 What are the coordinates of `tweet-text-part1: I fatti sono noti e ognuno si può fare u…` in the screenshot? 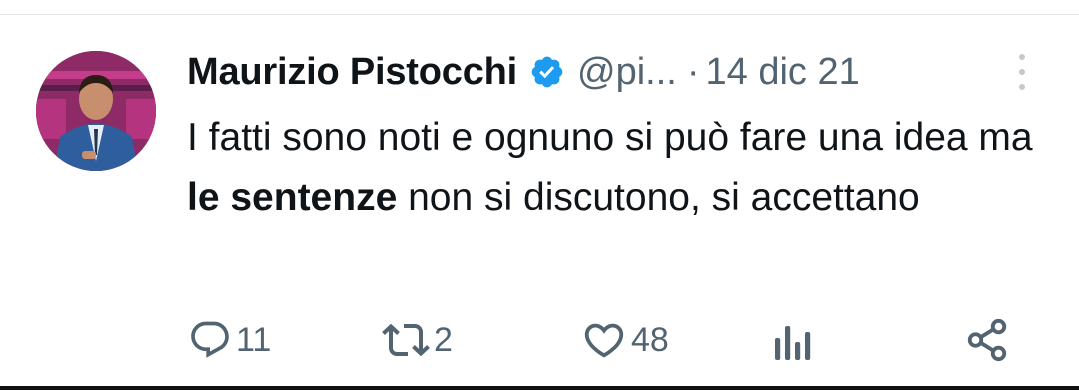 It's located at (610, 137).